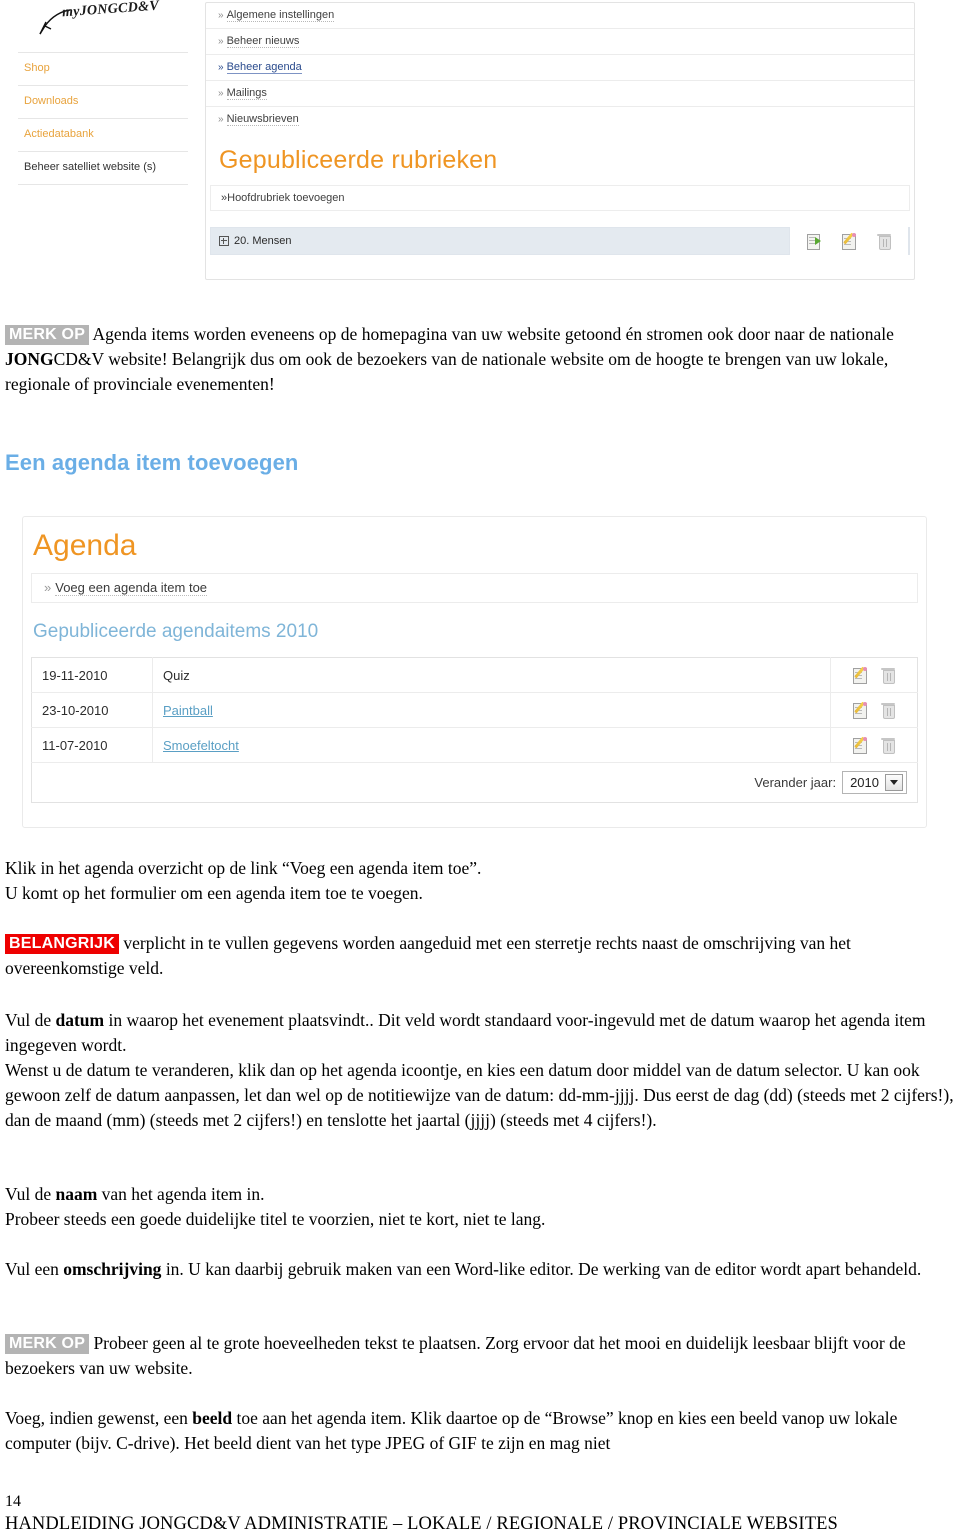 The width and height of the screenshot is (960, 1540). I want to click on page-number: 14, so click(13, 1501).